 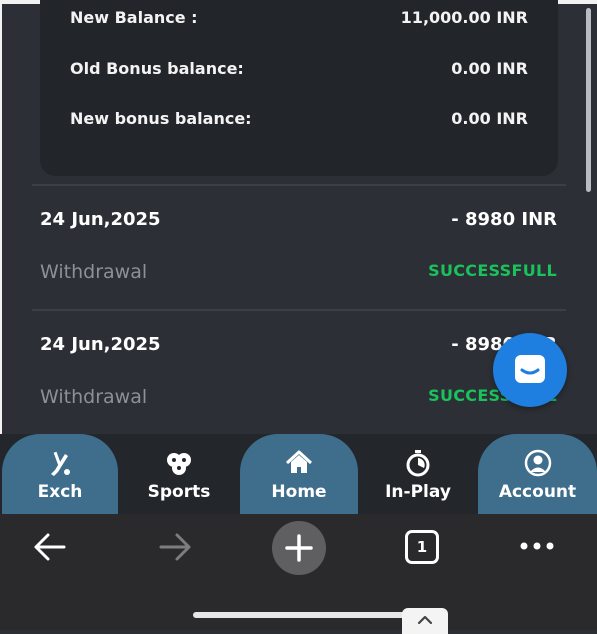 What do you see at coordinates (299, 121) in the screenshot?
I see `new-bonus-balance-row: New bonus balance: 0.00 INR` at bounding box center [299, 121].